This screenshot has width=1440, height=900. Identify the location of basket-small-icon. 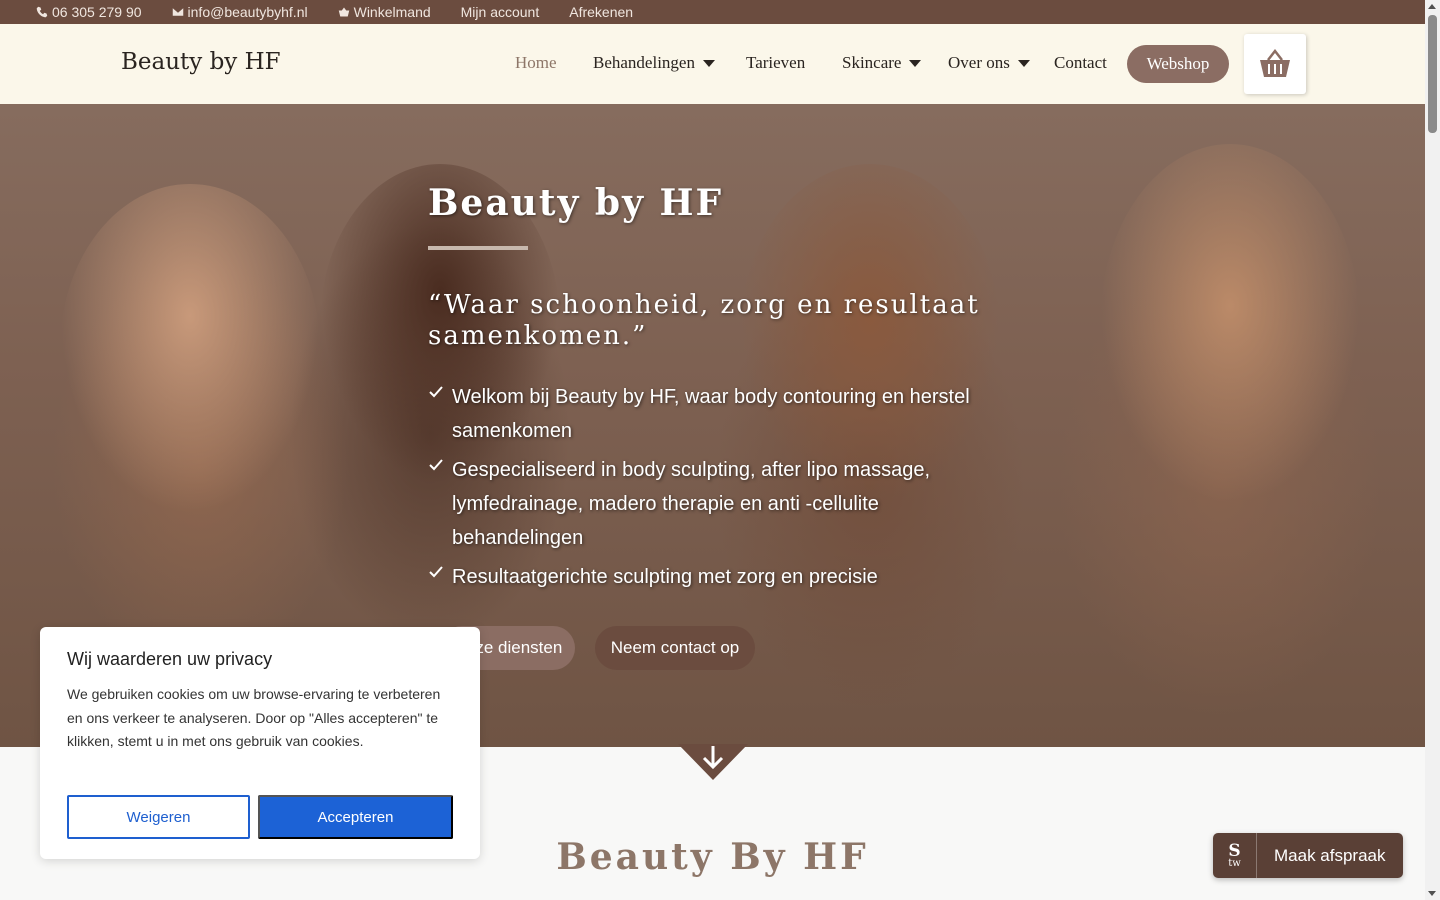
(343, 12).